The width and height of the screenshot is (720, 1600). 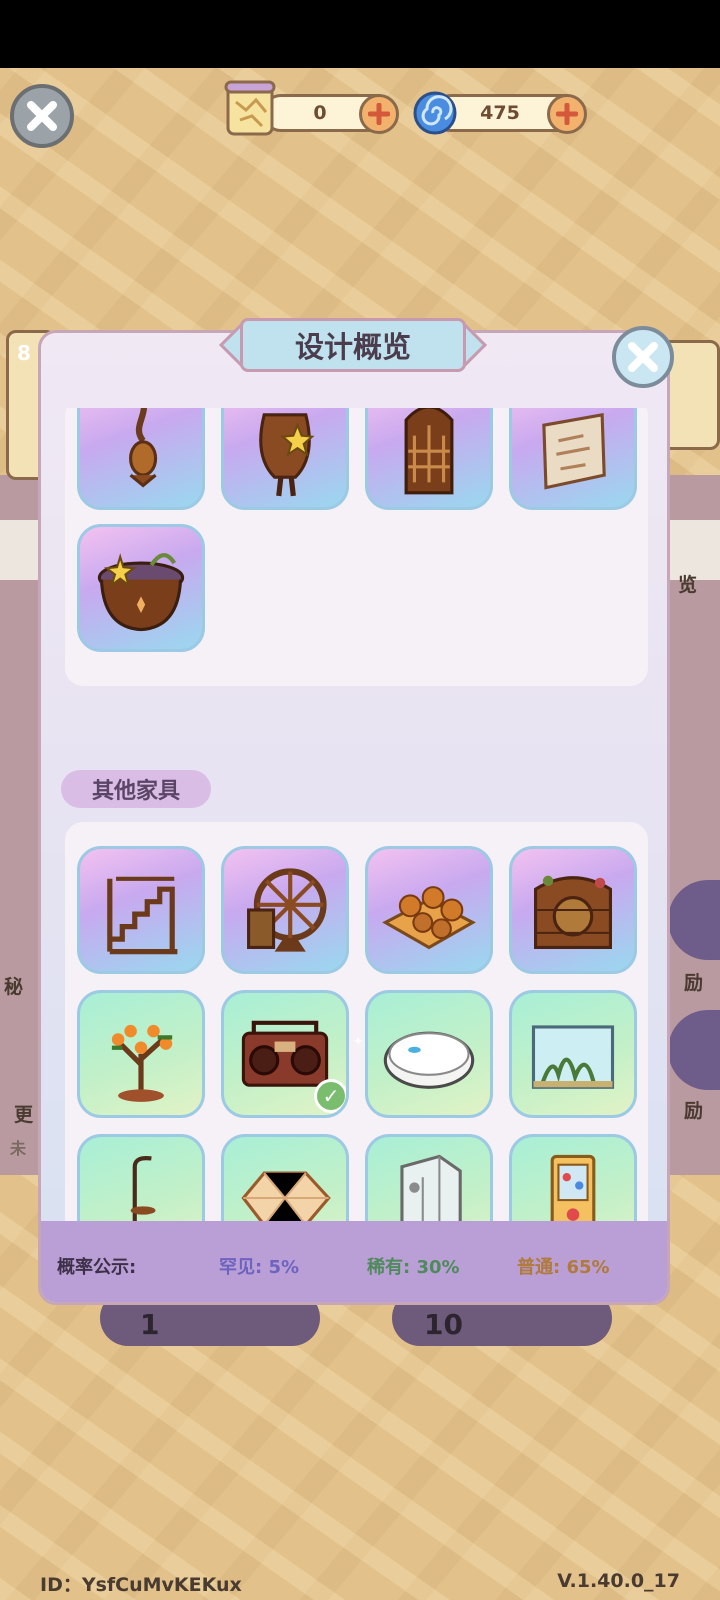 I want to click on scroll-add-button, so click(x=379, y=114).